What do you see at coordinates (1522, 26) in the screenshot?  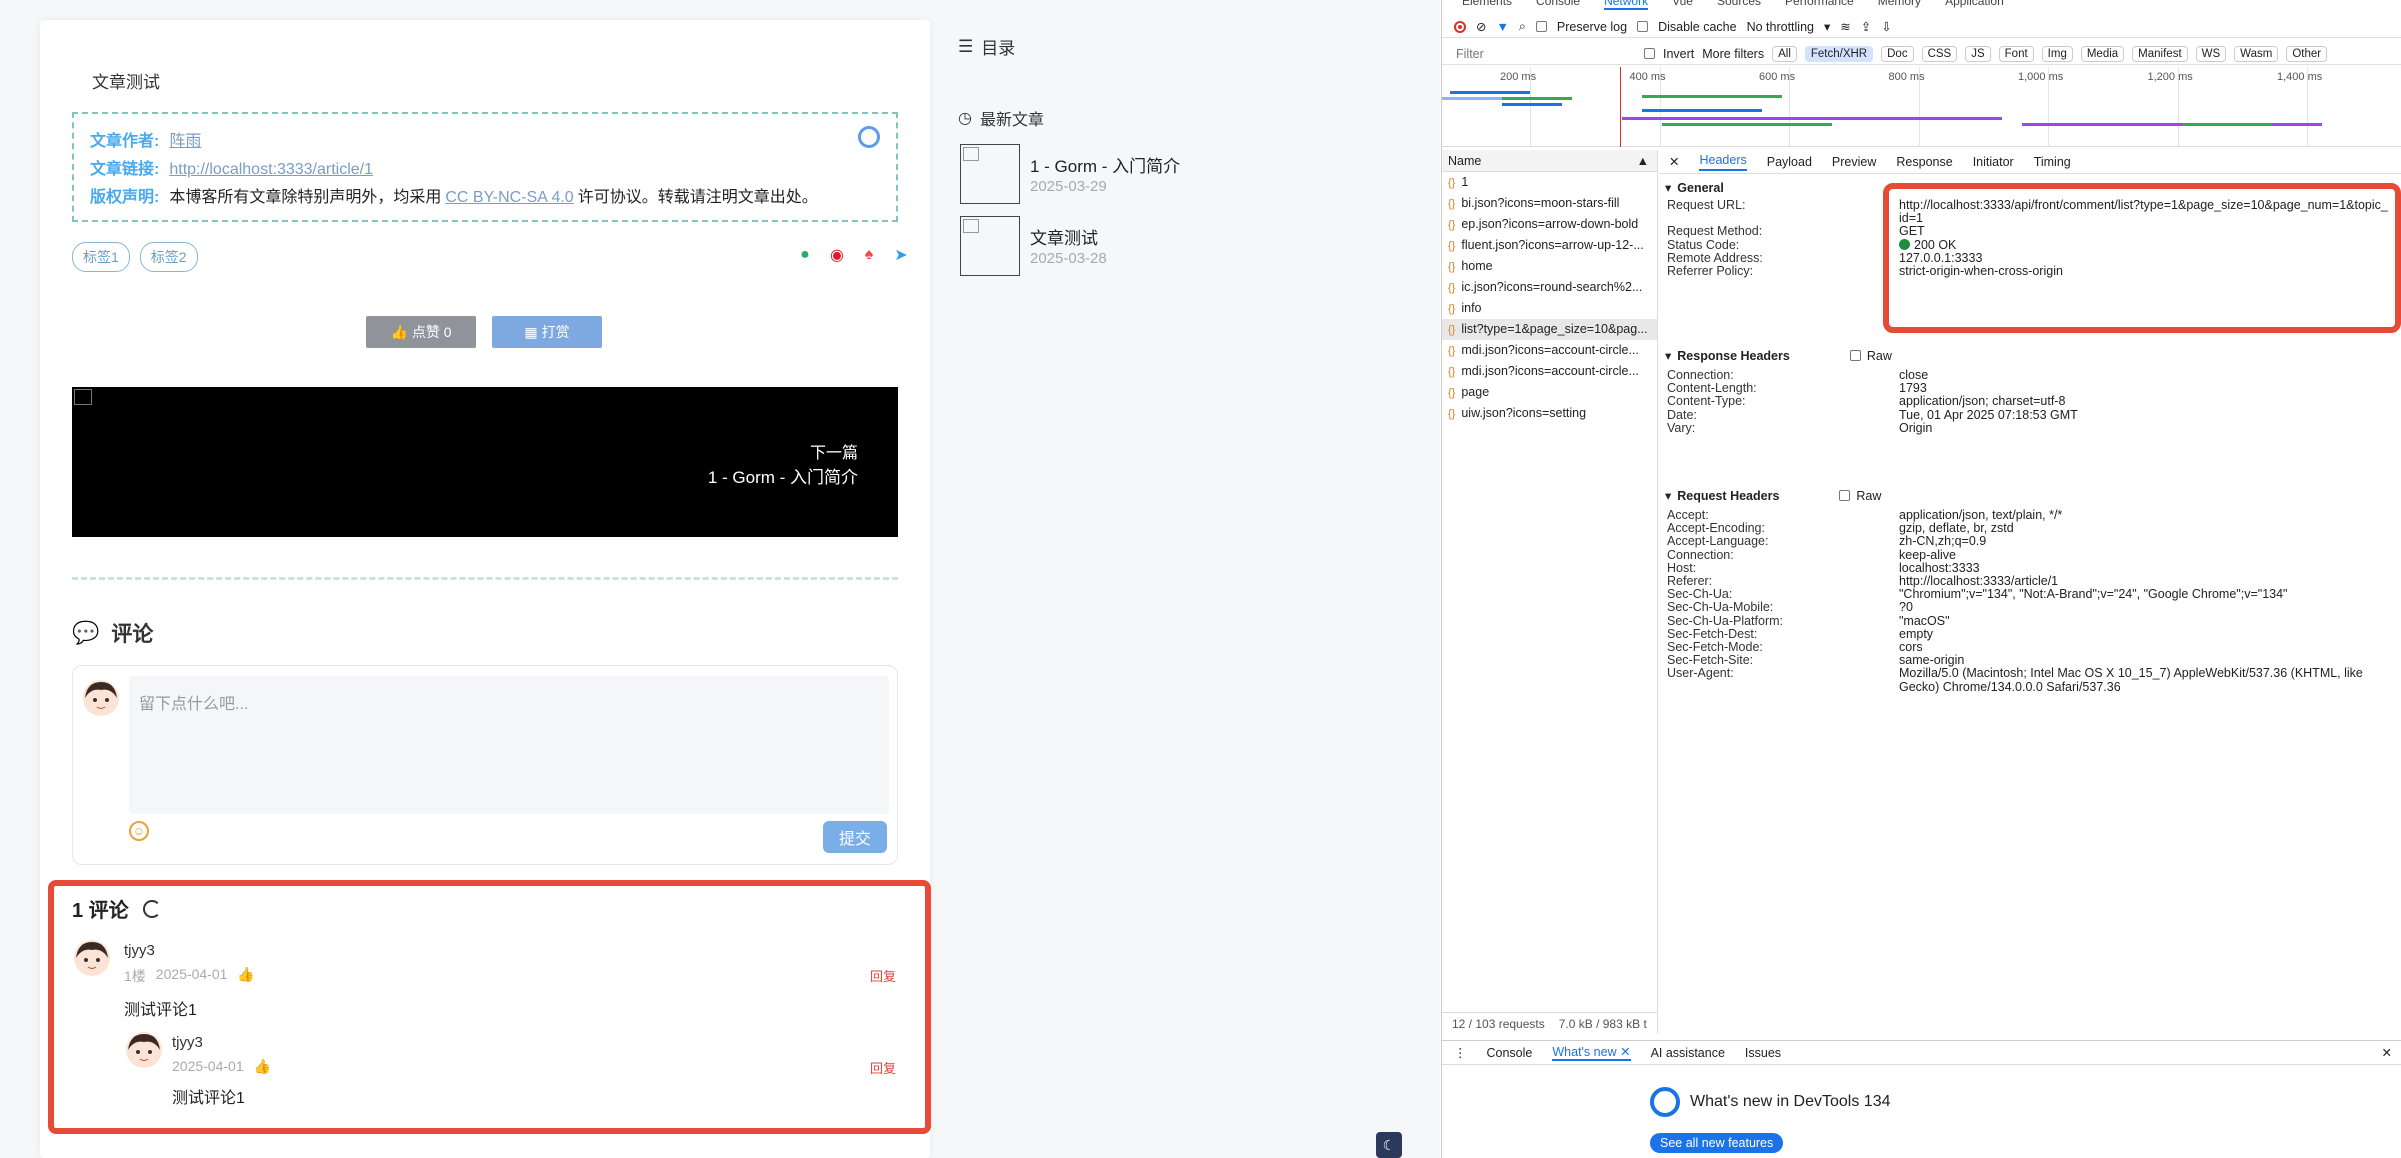 I see `search-icon: ⌕` at bounding box center [1522, 26].